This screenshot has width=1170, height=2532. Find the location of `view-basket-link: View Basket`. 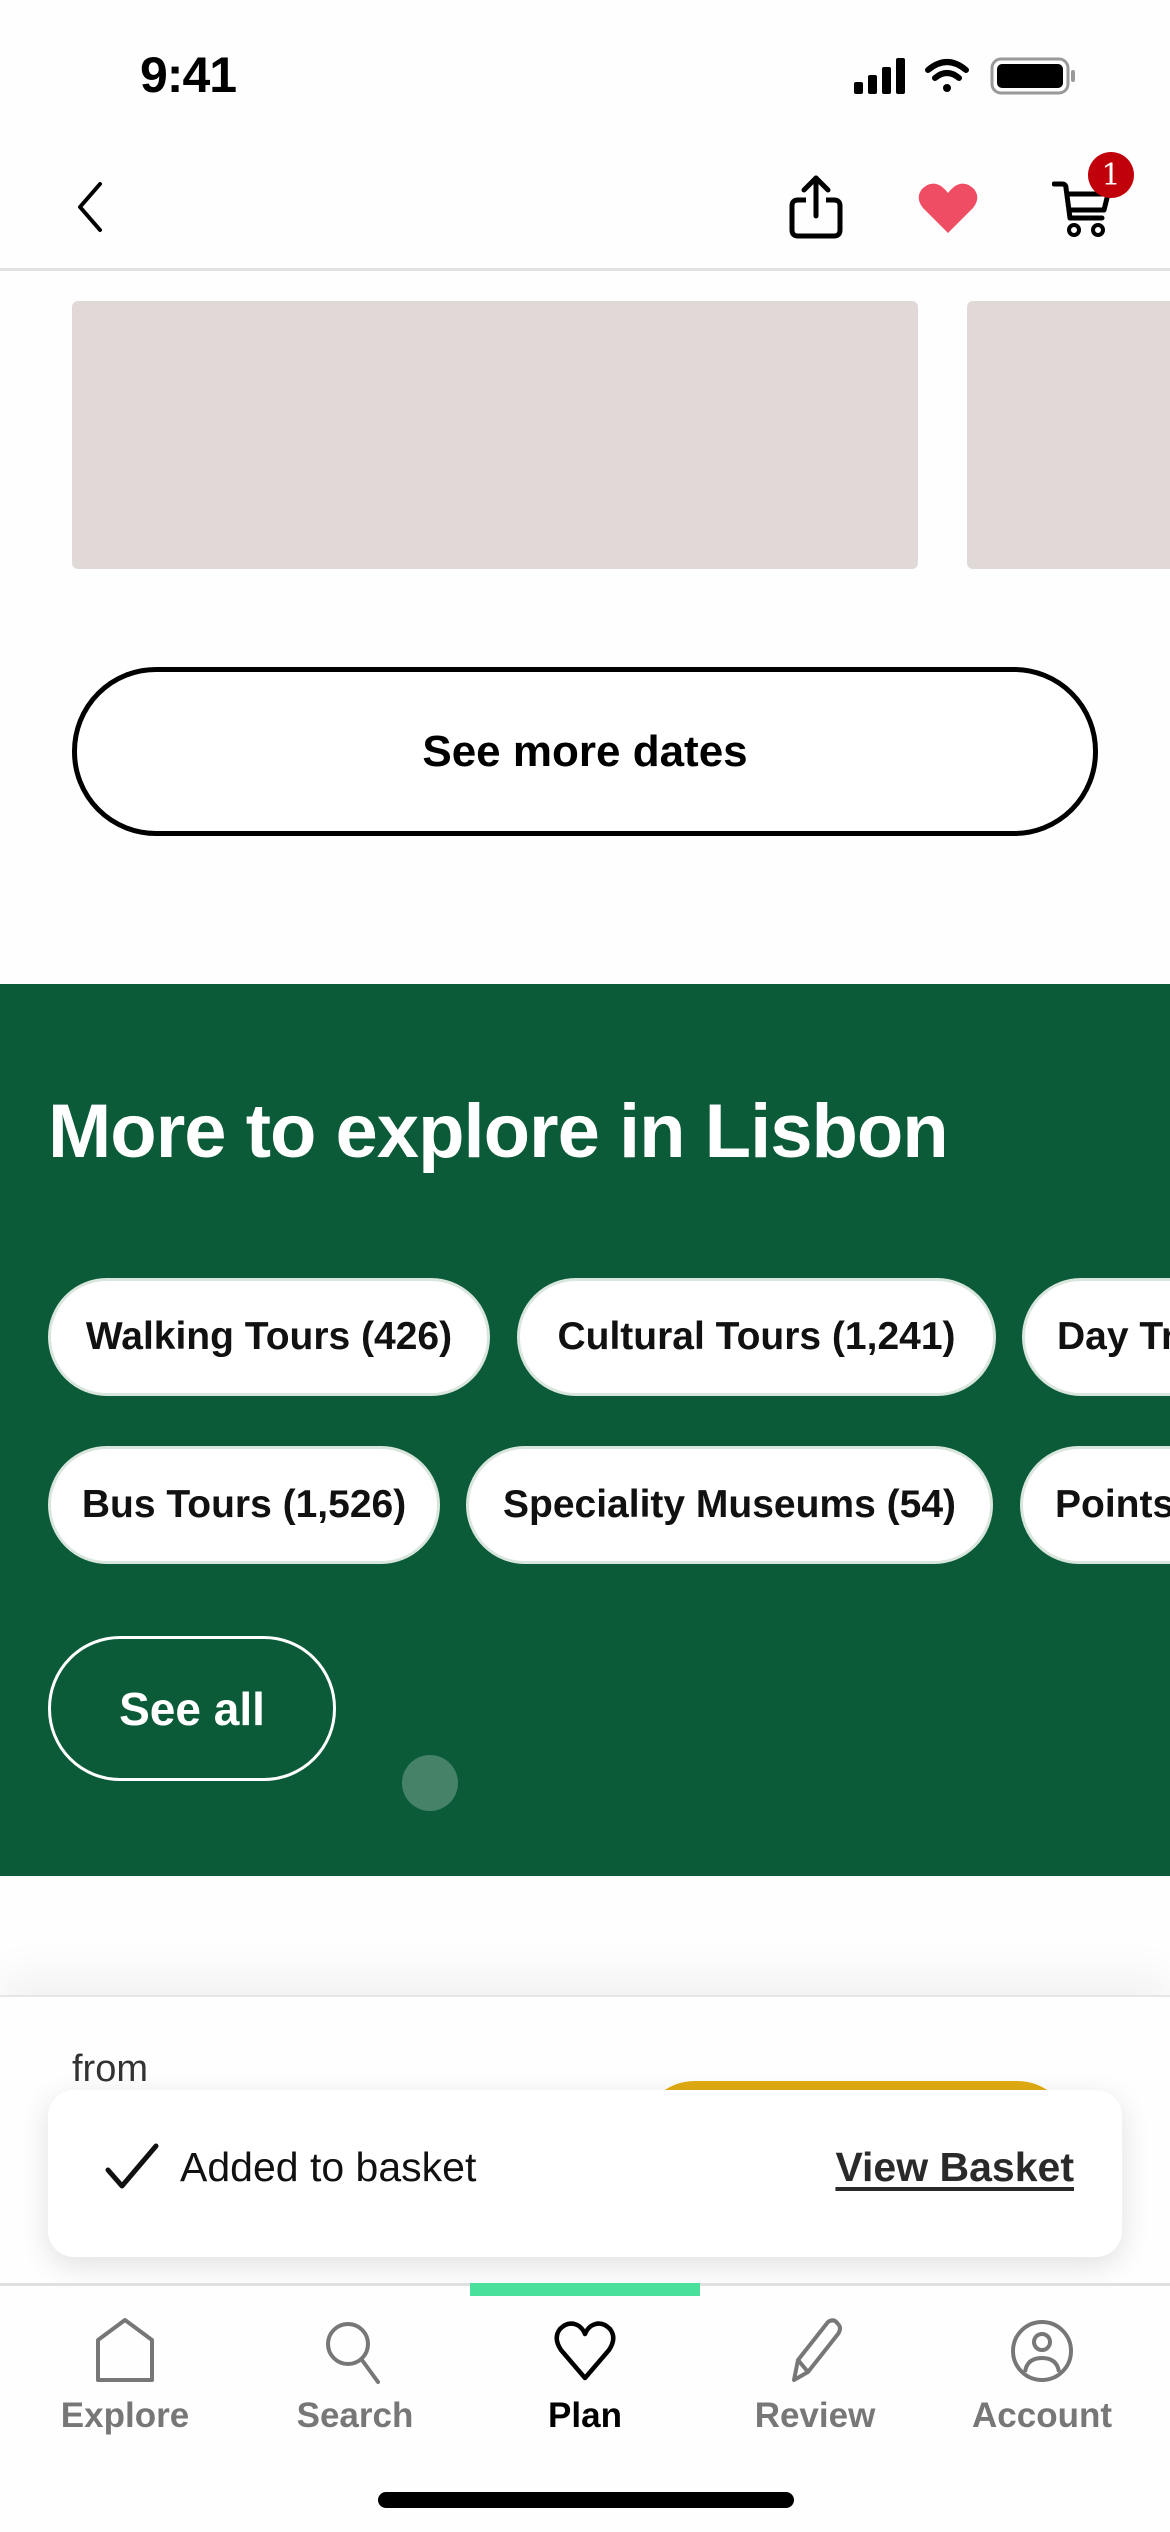

view-basket-link: View Basket is located at coordinates (954, 2167).